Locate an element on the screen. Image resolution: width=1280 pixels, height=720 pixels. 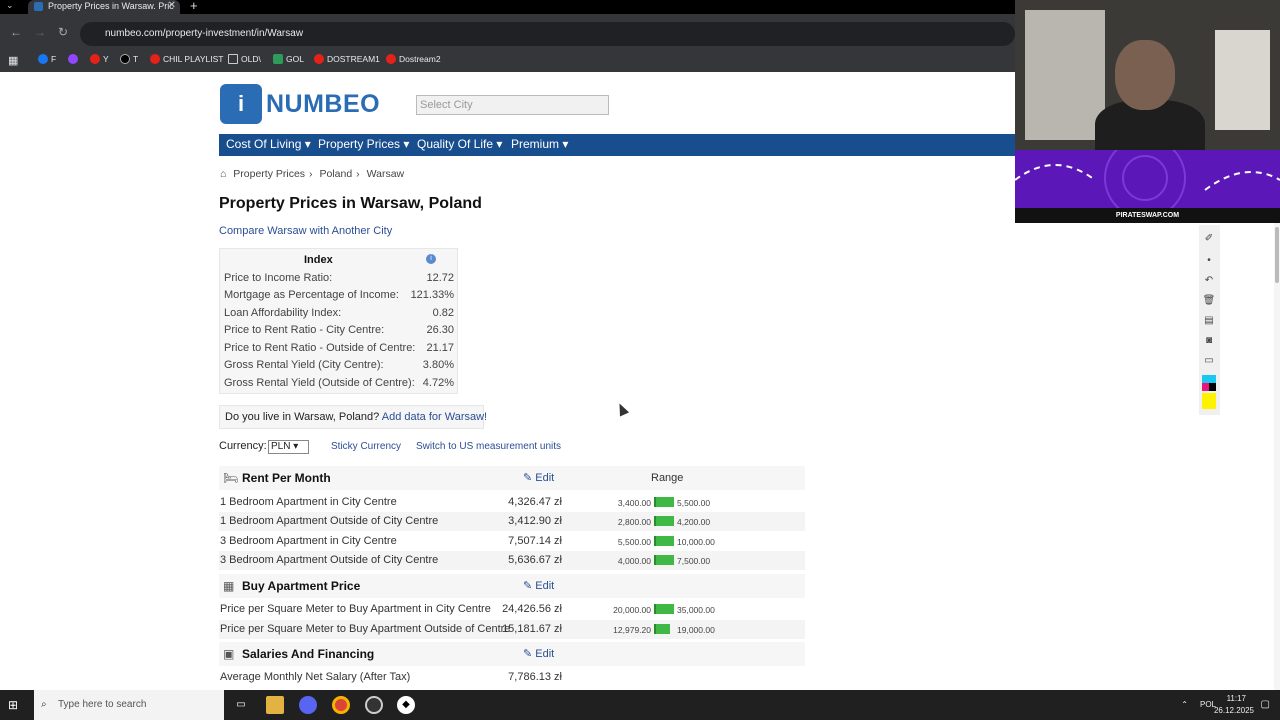
bookmark-dostream2: Dostream2 is located at coordinates (413, 59).